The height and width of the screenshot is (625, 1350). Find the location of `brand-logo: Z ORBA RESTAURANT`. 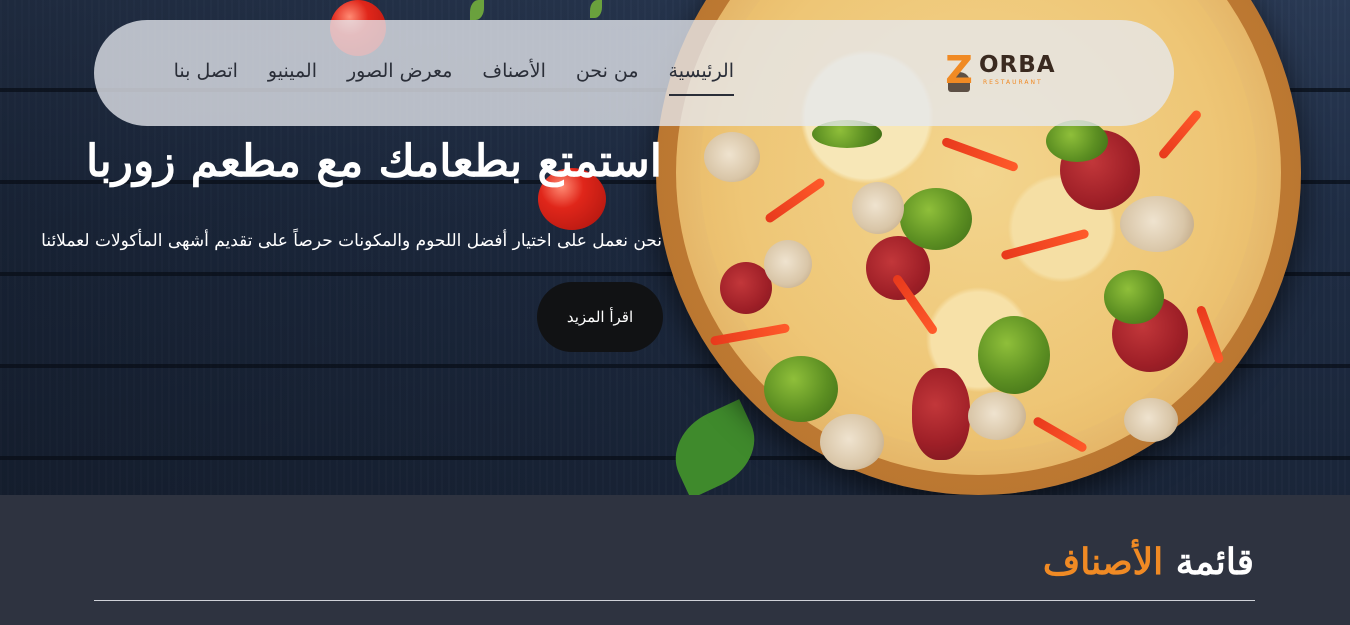

brand-logo: Z ORBA RESTAURANT is located at coordinates (999, 72).